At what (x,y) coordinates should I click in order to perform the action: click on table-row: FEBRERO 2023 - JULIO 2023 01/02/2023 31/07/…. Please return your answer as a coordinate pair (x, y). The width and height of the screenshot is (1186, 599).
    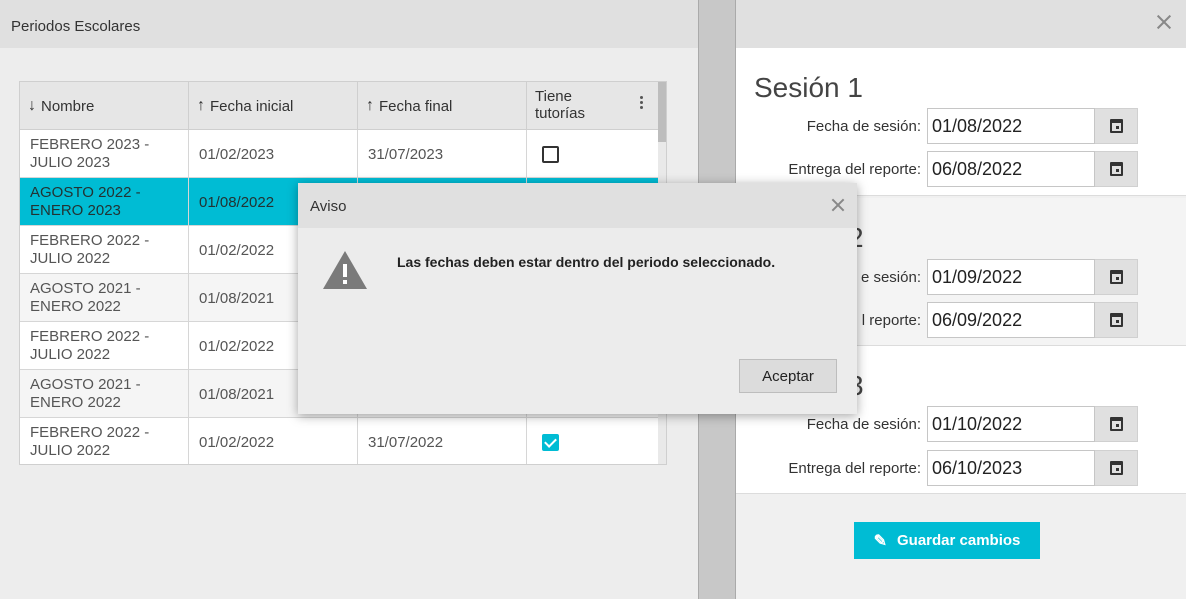
    Looking at the image, I should click on (339, 154).